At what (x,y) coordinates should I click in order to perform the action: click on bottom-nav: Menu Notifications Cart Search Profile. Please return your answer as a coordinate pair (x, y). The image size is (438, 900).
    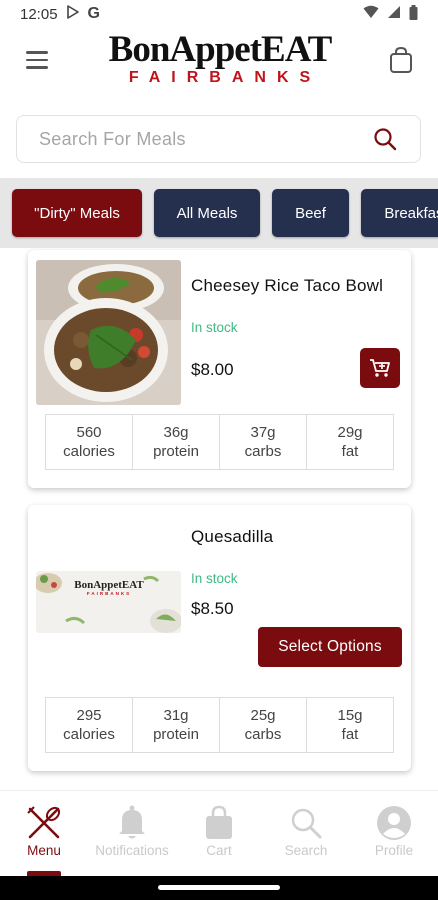
    Looking at the image, I should click on (219, 833).